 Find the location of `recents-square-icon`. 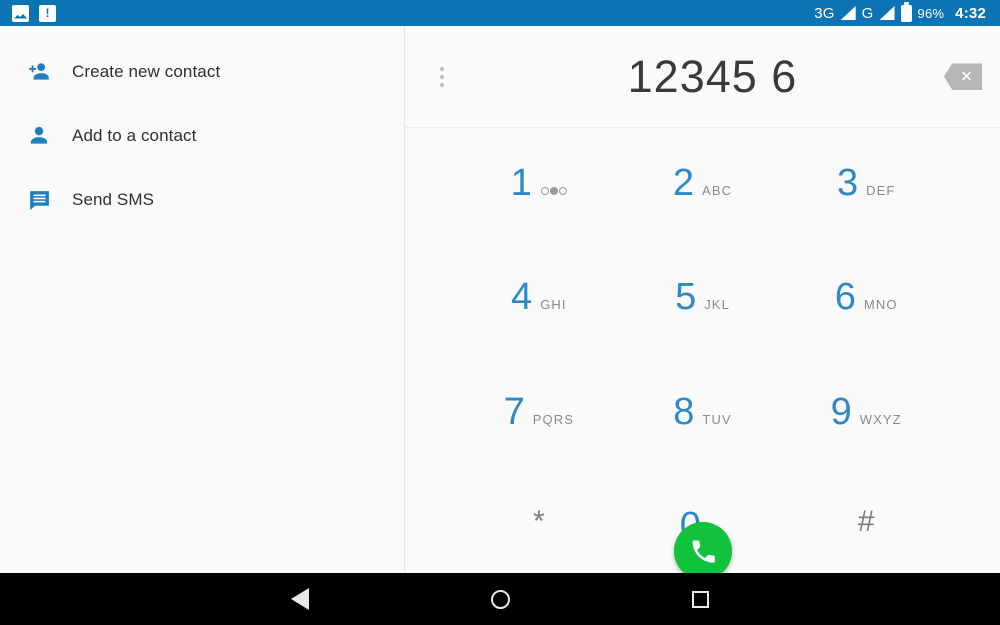

recents-square-icon is located at coordinates (700, 599).